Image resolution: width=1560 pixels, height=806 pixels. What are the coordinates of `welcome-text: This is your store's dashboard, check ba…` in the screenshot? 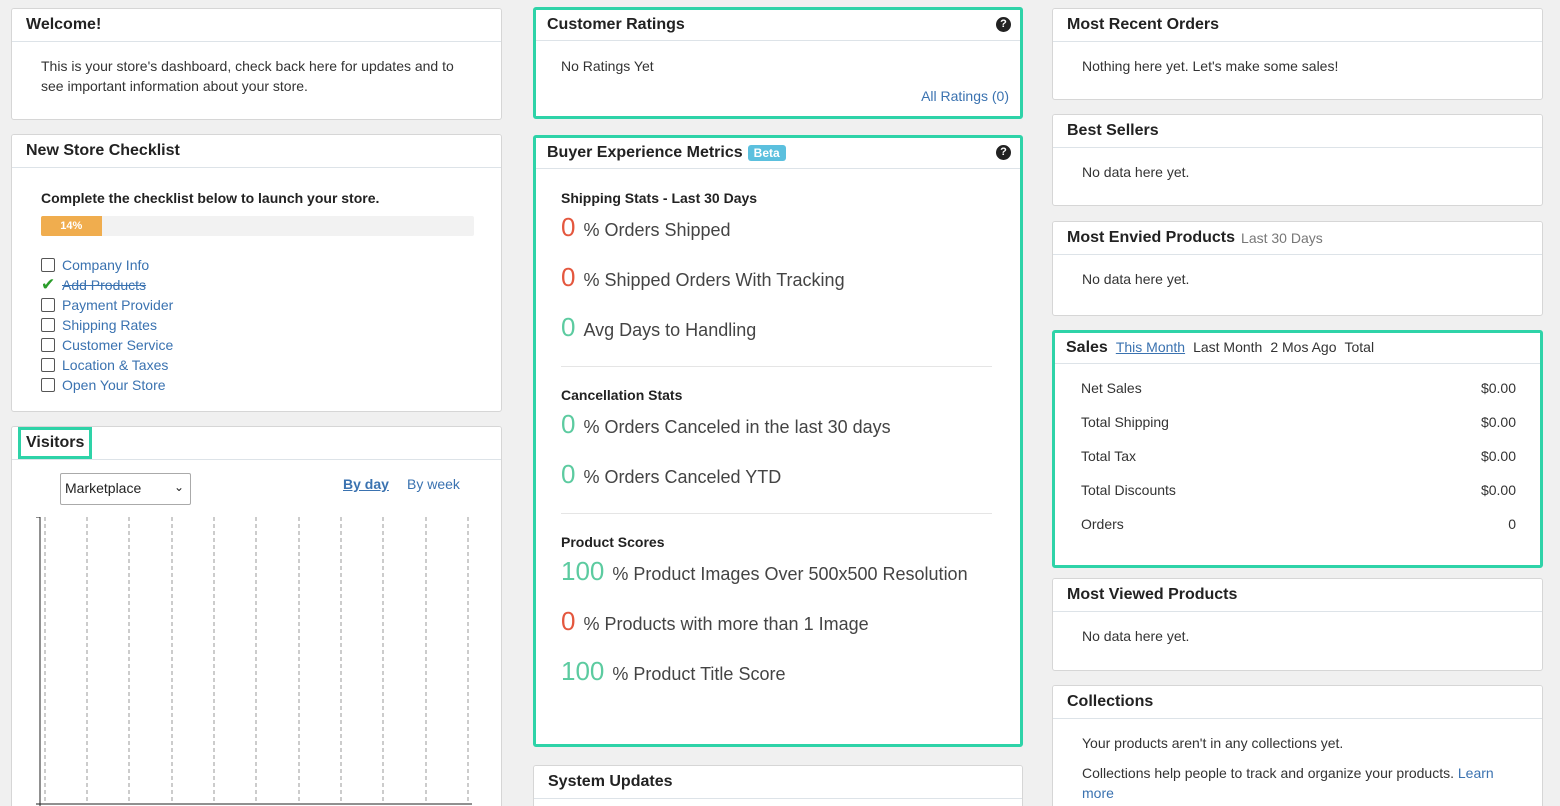 It's located at (247, 76).